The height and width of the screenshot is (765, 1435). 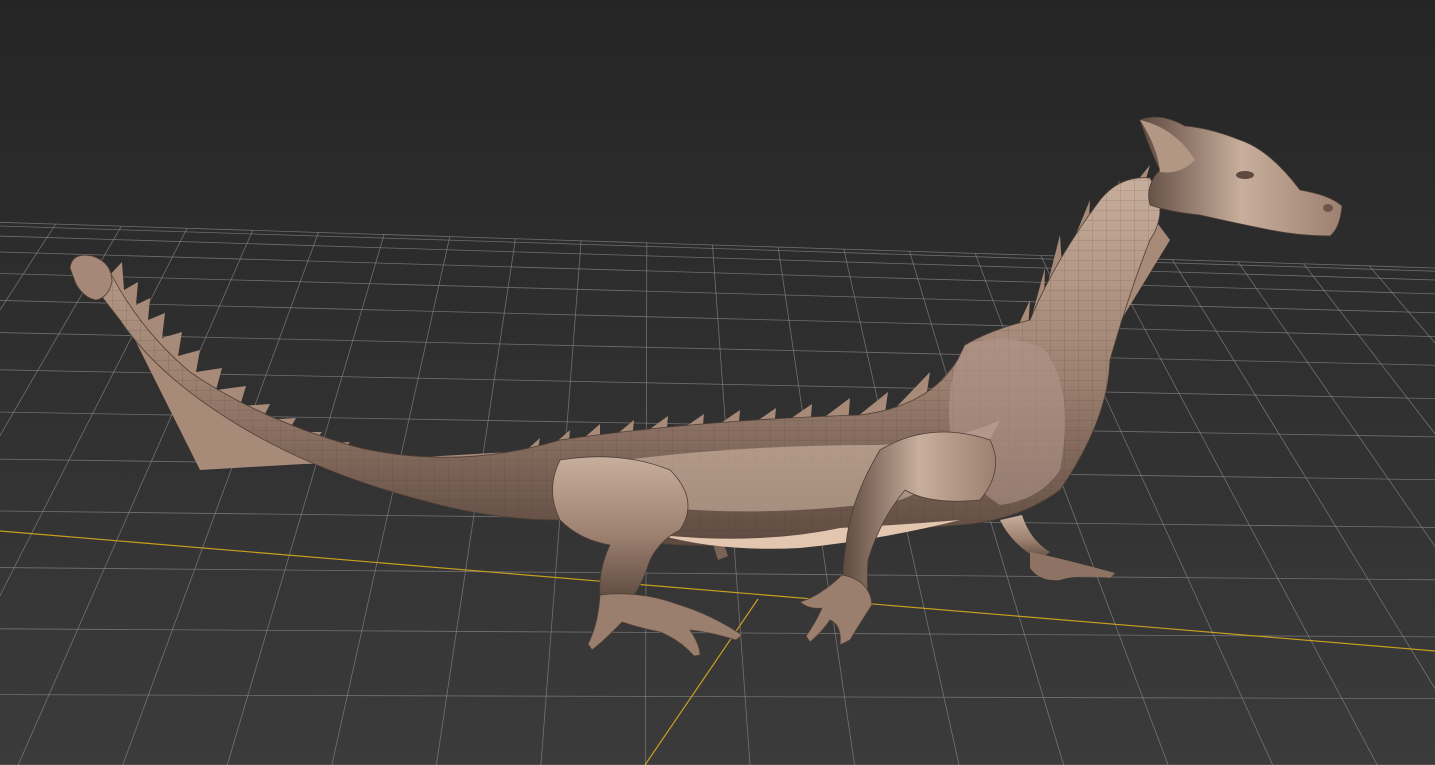 I want to click on dragon-eye, so click(x=1245, y=175).